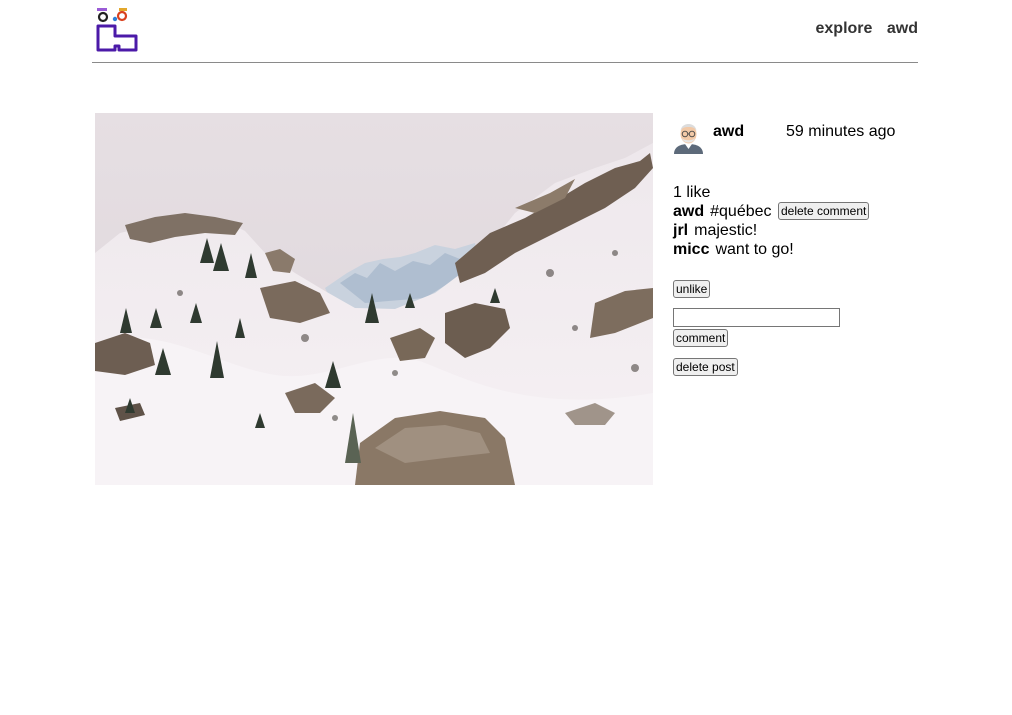 The image size is (1012, 715). I want to click on comment-author-link: awd, so click(688, 211).